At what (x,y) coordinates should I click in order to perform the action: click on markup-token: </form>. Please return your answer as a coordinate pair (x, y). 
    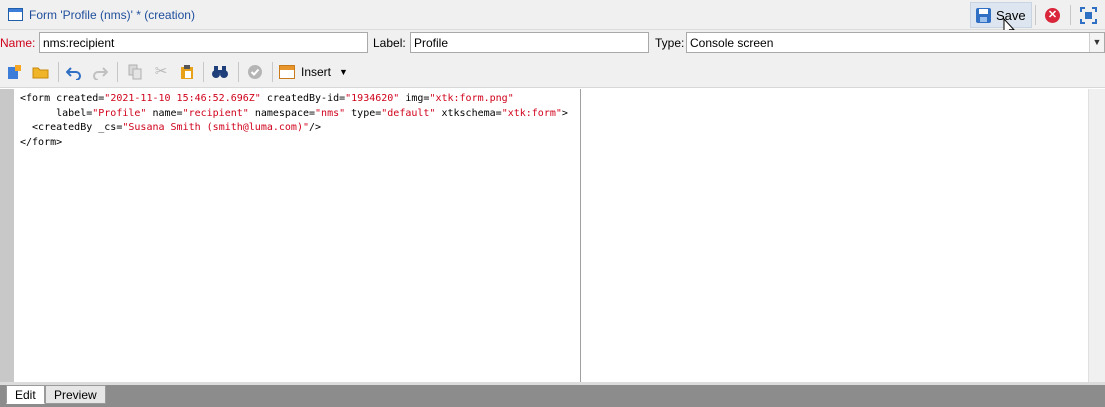
    Looking at the image, I should click on (41, 142).